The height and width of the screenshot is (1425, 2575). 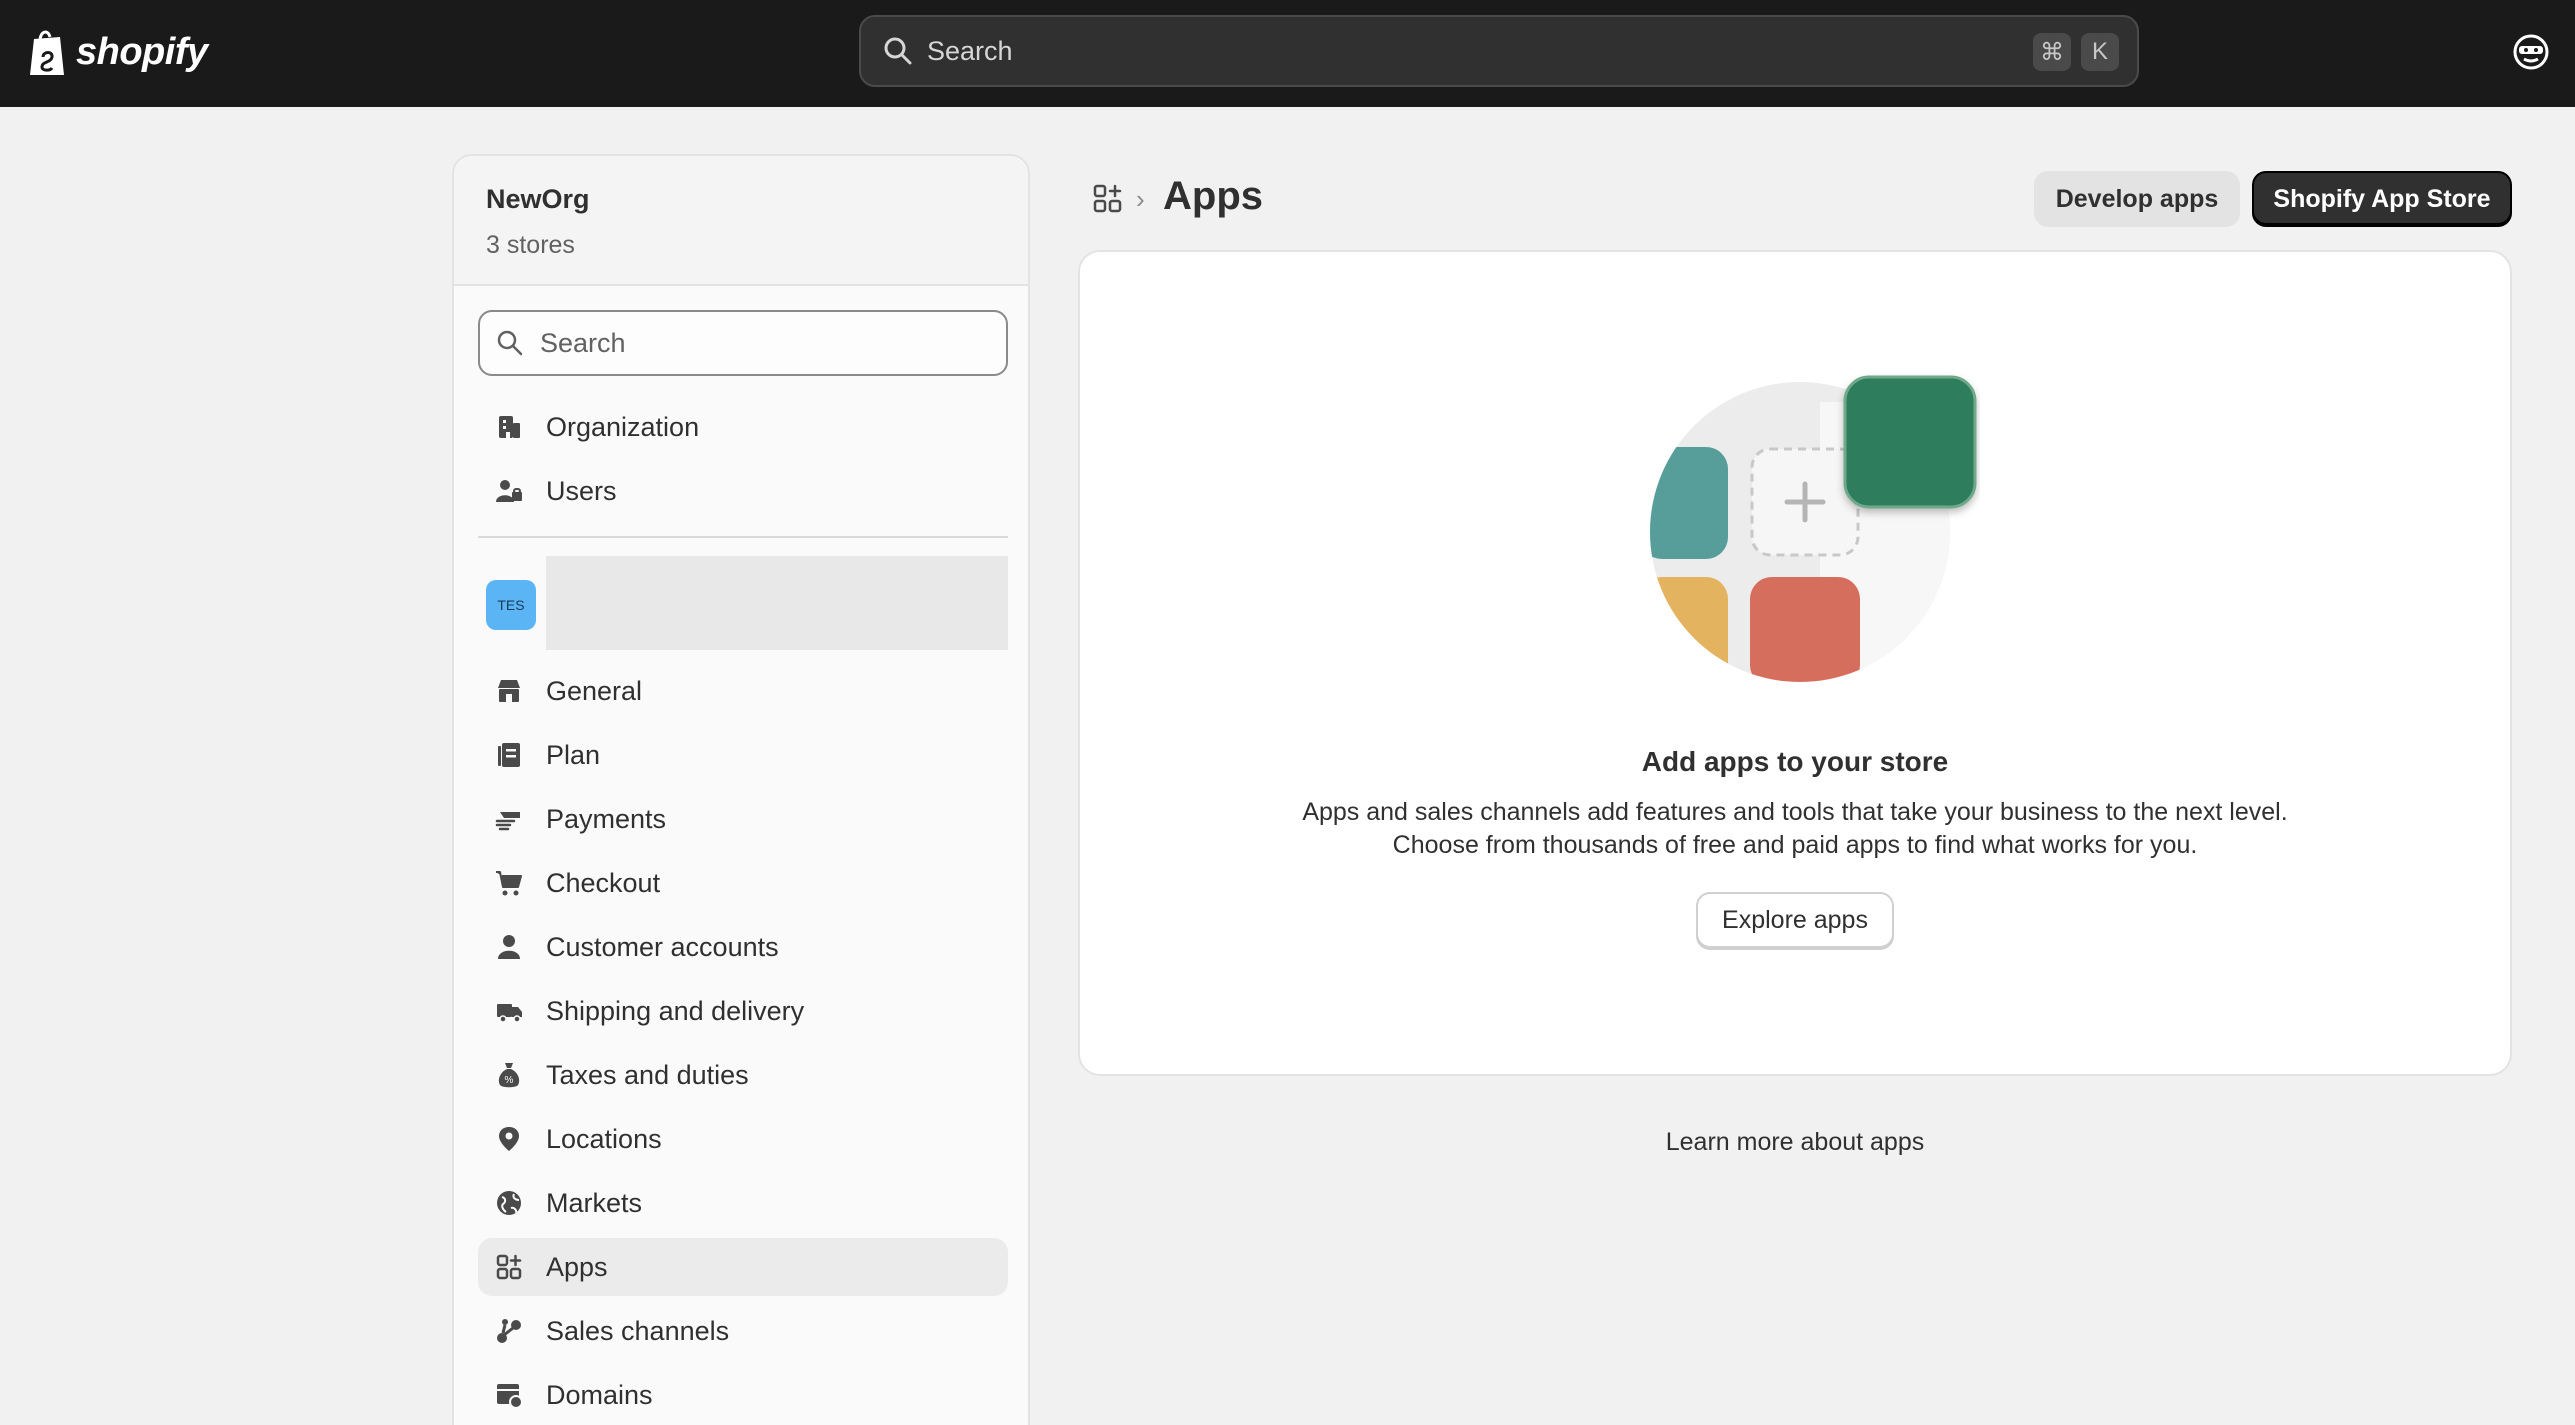 I want to click on sidebar-item-shipping: Shipping and delivery, so click(x=743, y=1011).